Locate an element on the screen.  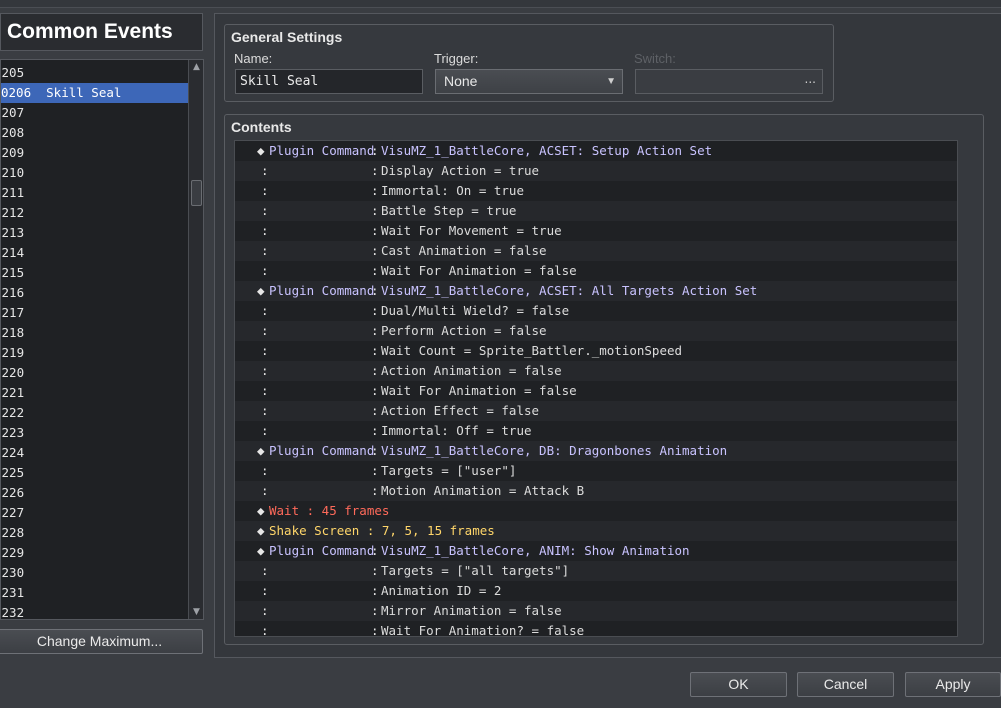
trigger-label: Trigger: is located at coordinates (456, 58).